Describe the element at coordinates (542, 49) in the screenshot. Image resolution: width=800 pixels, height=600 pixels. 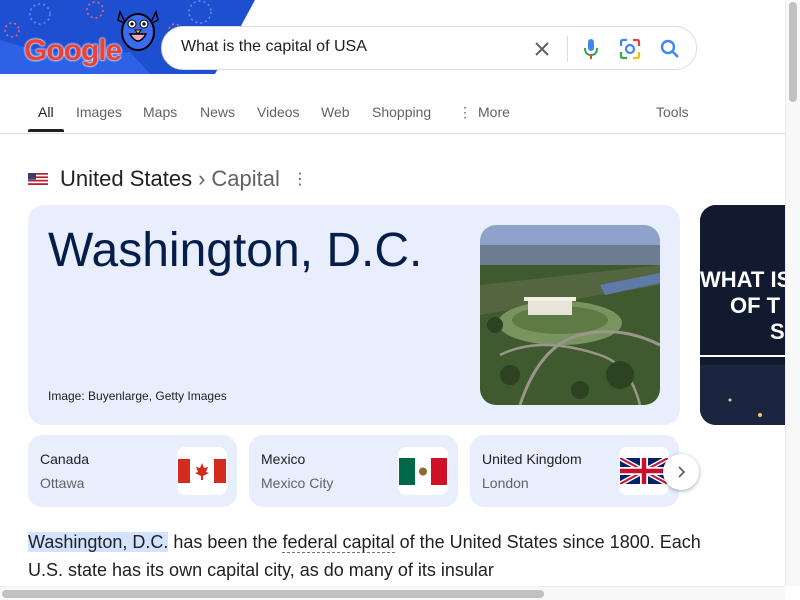
I see `clear-icon` at that location.